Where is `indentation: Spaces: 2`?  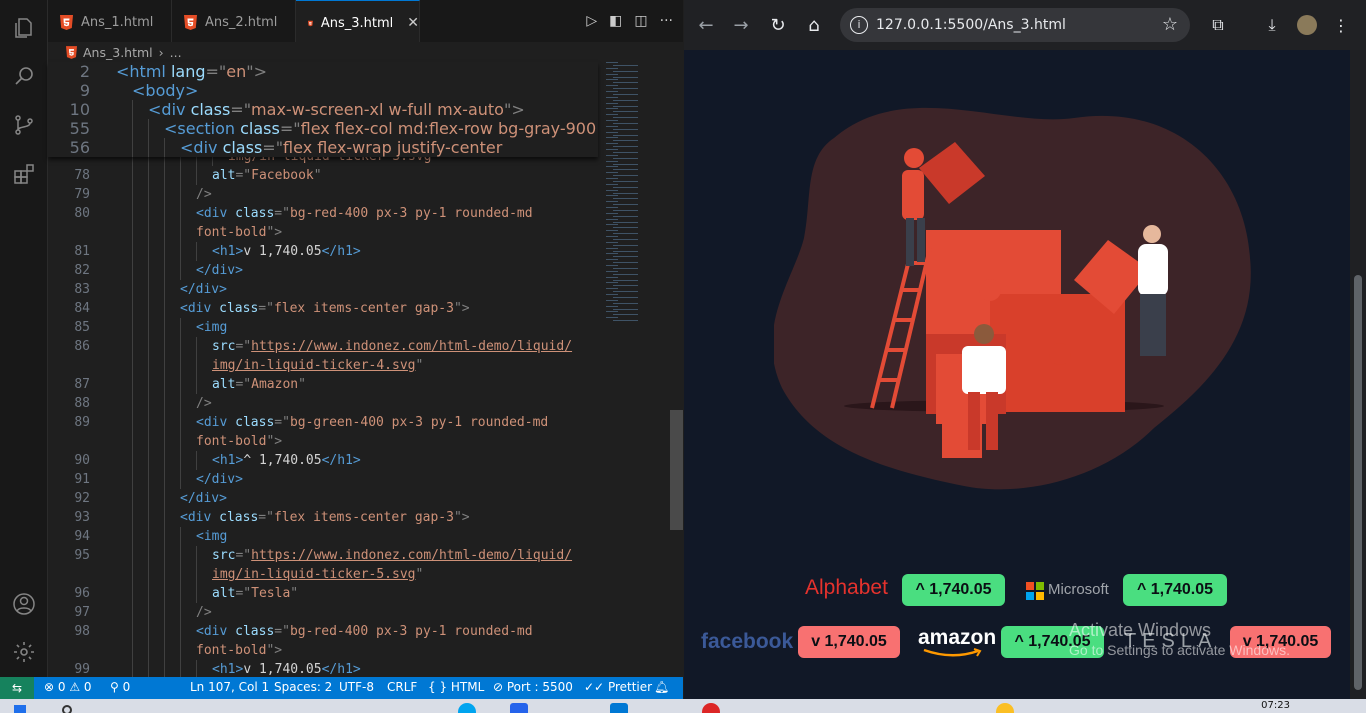 indentation: Spaces: 2 is located at coordinates (303, 687).